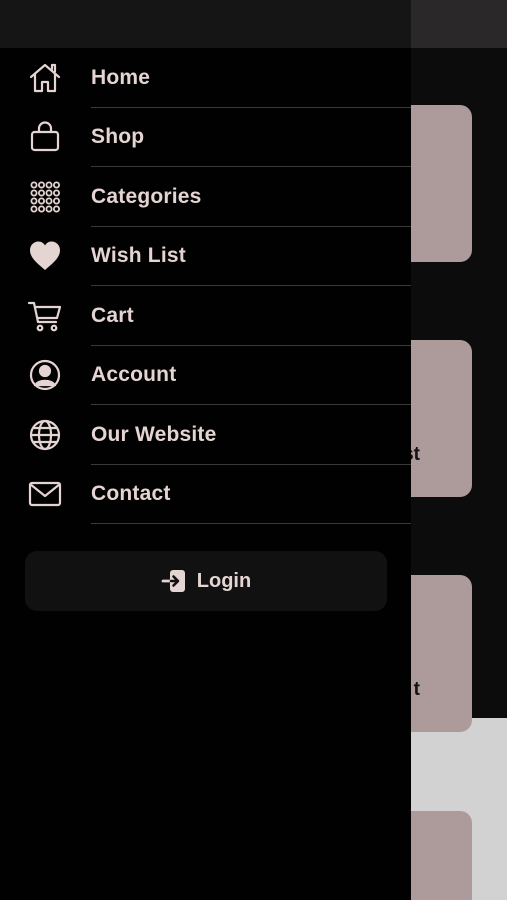 Image resolution: width=507 pixels, height=900 pixels. What do you see at coordinates (131, 494) in the screenshot?
I see `menu-item-label: Contact` at bounding box center [131, 494].